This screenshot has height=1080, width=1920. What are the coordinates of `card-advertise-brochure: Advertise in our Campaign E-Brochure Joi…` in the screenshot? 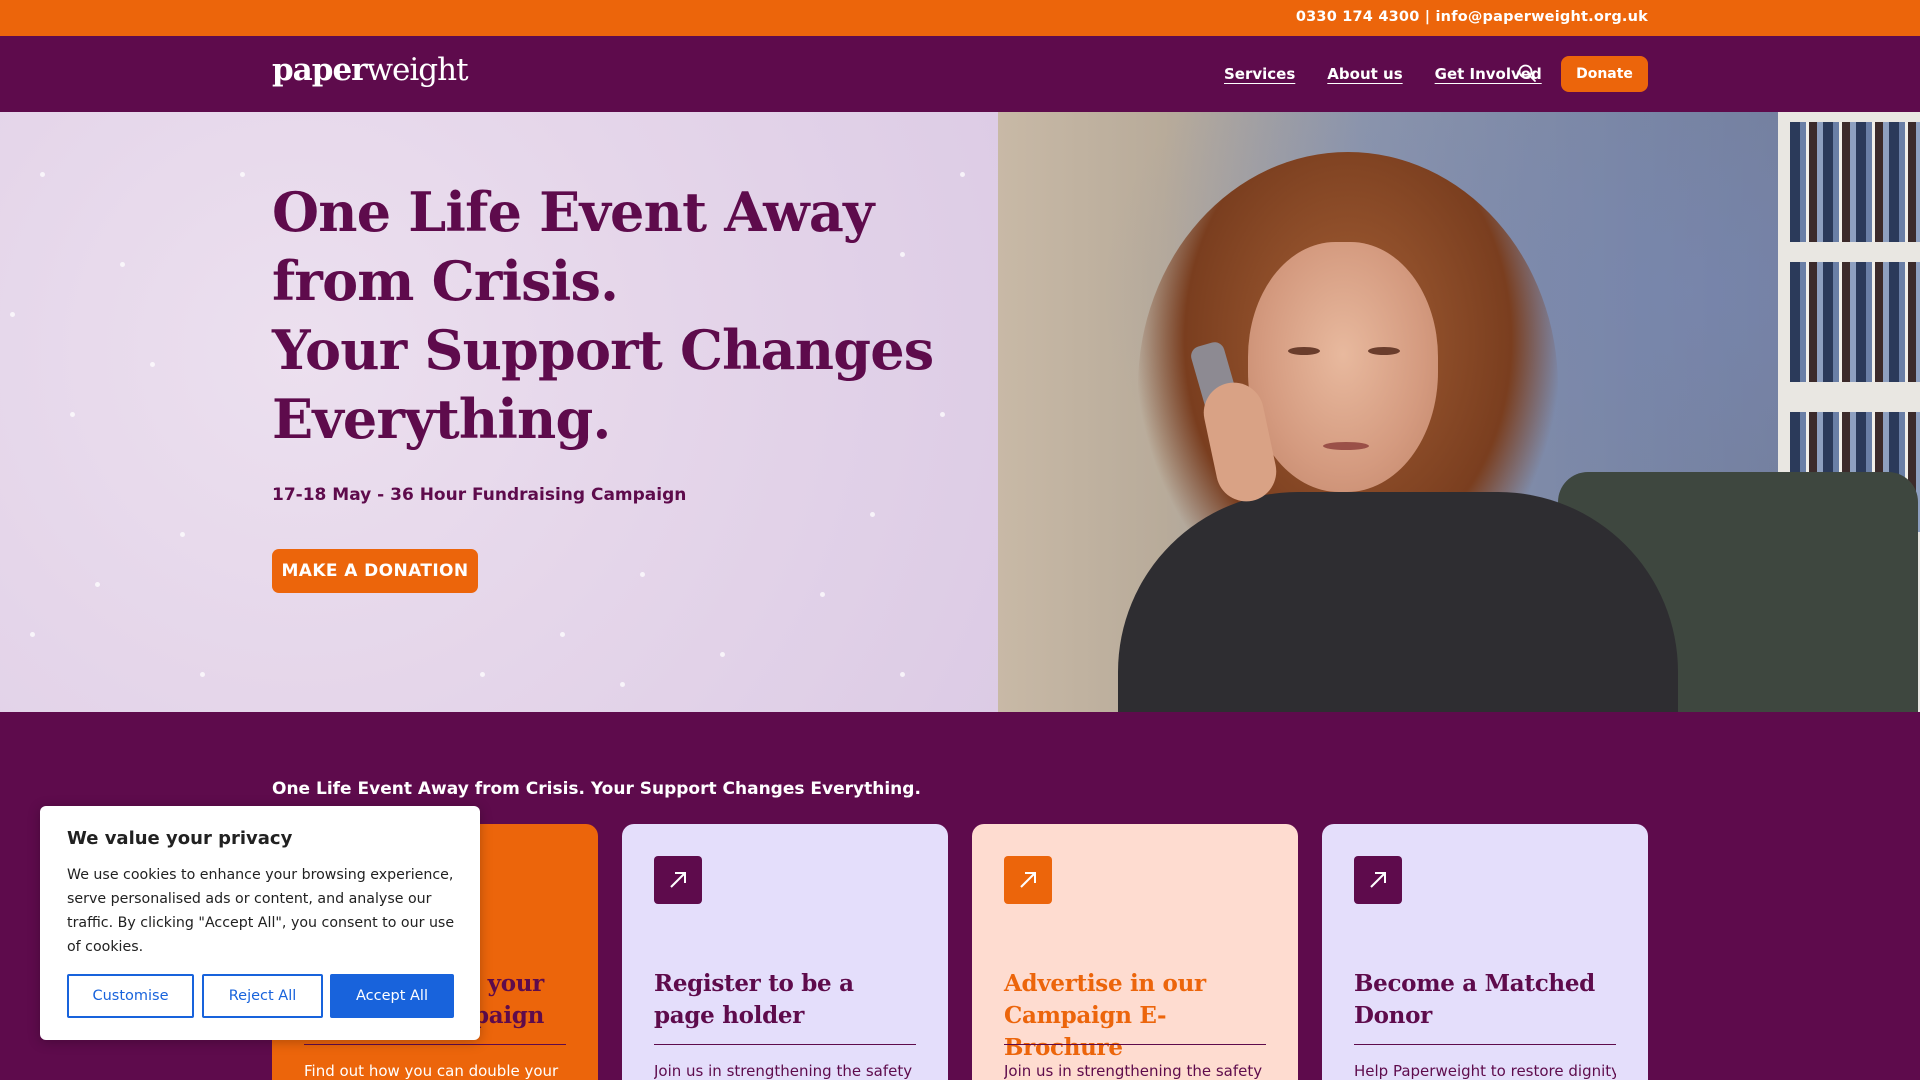 It's located at (1135, 952).